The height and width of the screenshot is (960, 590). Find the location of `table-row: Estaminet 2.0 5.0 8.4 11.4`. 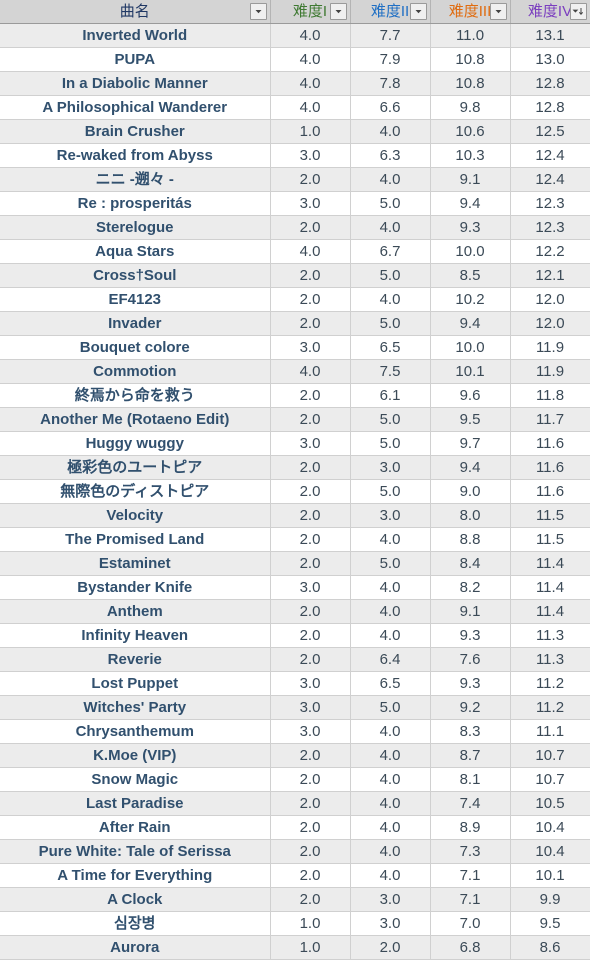

table-row: Estaminet 2.0 5.0 8.4 11.4 is located at coordinates (295, 563).